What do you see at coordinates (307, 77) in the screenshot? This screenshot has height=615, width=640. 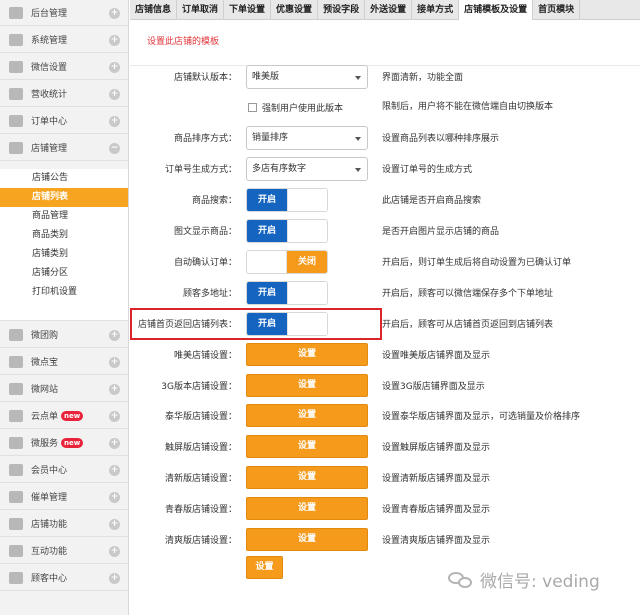 I see `version-select: 唯美版` at bounding box center [307, 77].